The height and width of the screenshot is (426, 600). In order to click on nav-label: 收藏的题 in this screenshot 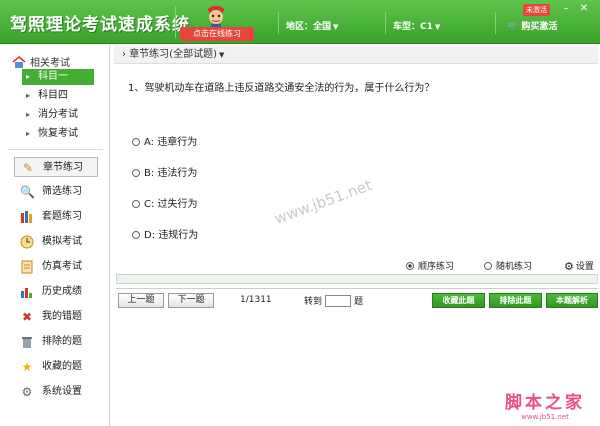, I will do `click(62, 366)`.